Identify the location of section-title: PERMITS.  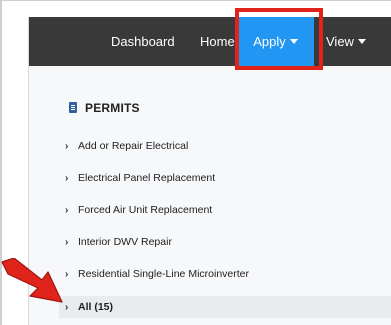
(104, 108).